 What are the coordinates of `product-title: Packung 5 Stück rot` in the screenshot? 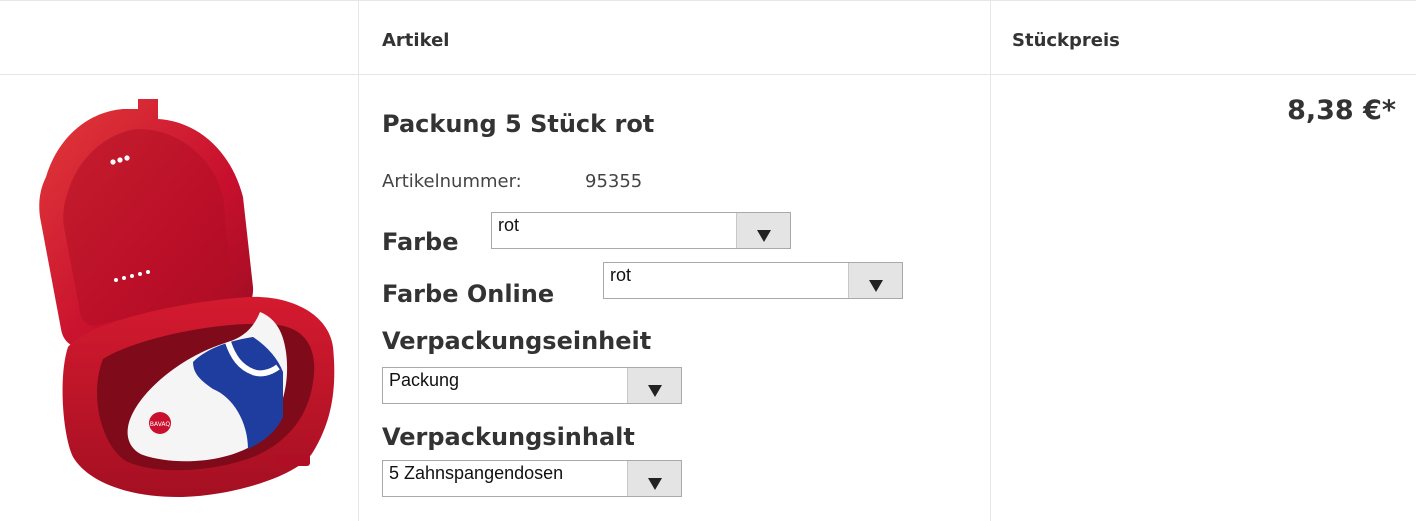 It's located at (518, 124).